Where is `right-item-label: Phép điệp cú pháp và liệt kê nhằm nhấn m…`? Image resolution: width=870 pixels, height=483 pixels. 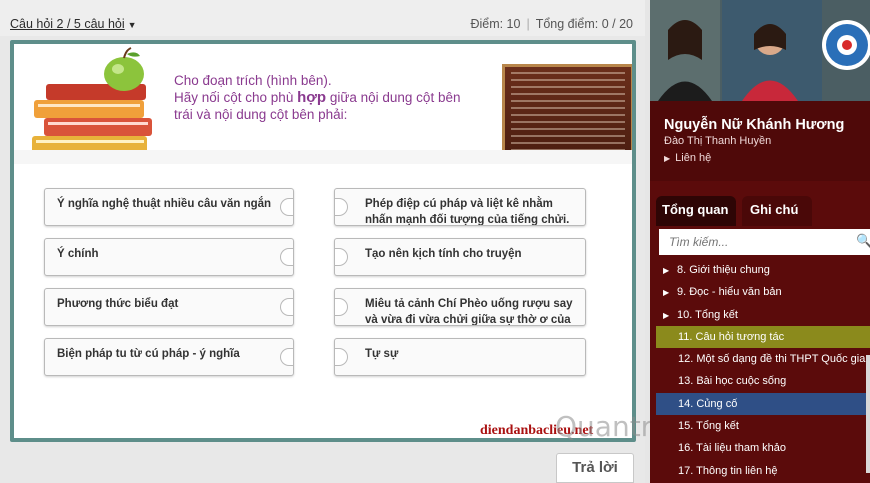
right-item-label: Phép điệp cú pháp và liệt kê nhằm nhấn m… is located at coordinates (467, 212).